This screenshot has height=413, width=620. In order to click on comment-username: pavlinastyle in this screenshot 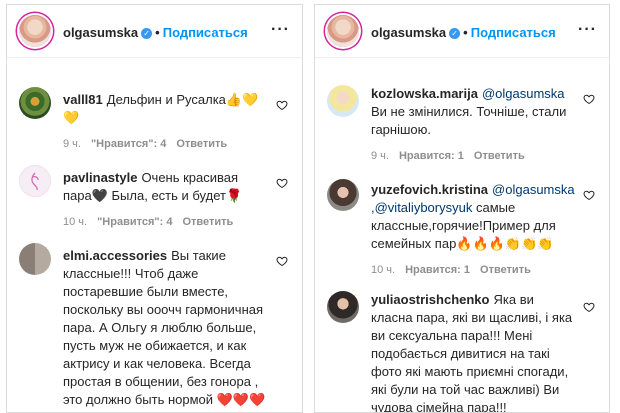, I will do `click(100, 177)`.